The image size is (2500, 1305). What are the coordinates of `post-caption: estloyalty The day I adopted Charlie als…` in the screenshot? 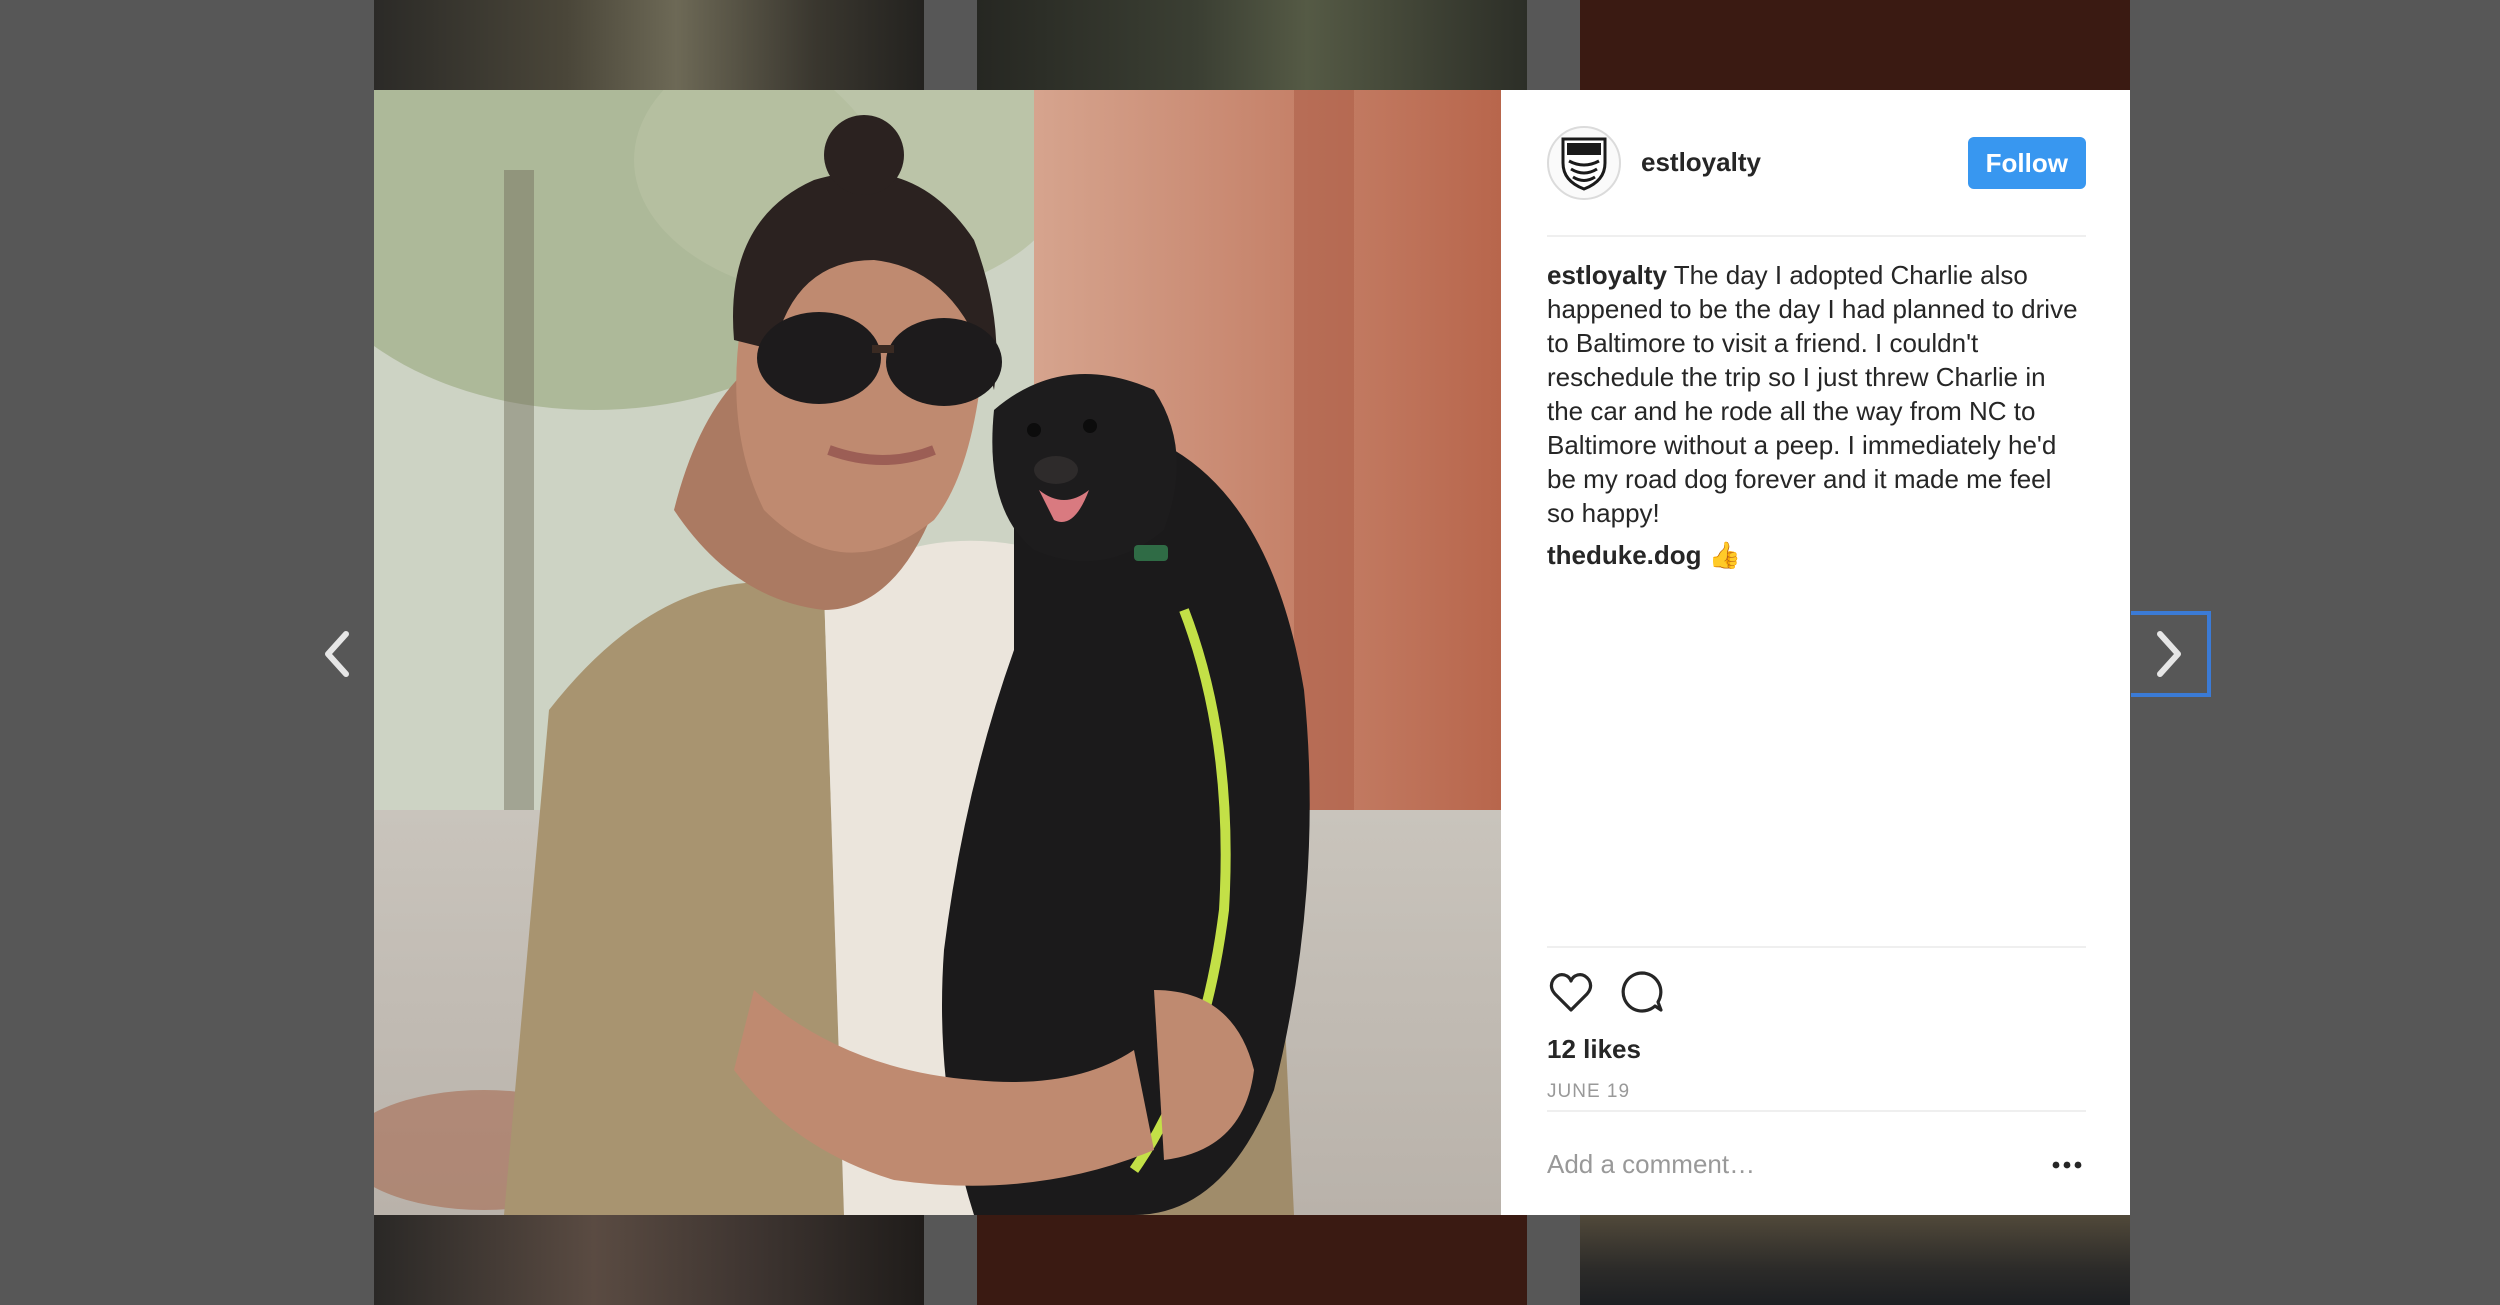 It's located at (1816, 394).